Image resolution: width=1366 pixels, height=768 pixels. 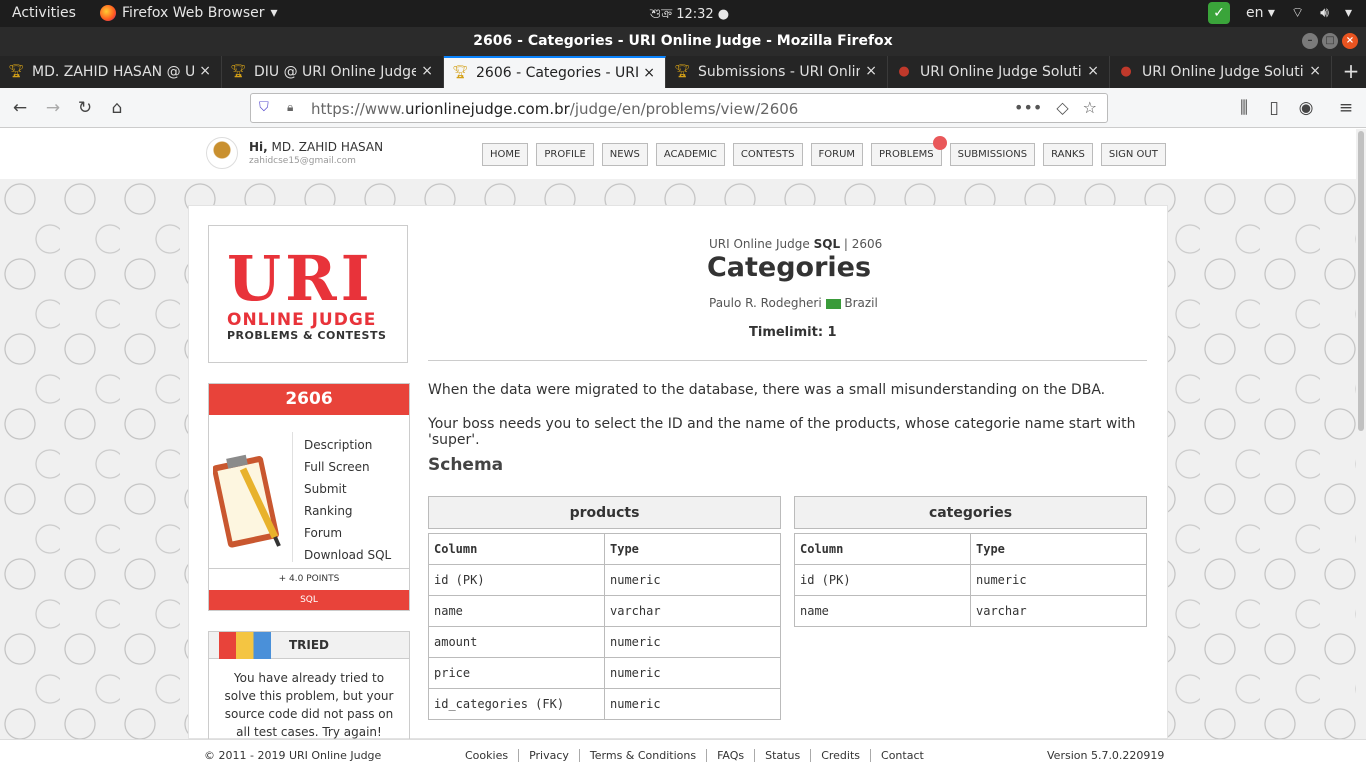 What do you see at coordinates (358, 109) in the screenshot?
I see `url-scheme: https://www.` at bounding box center [358, 109].